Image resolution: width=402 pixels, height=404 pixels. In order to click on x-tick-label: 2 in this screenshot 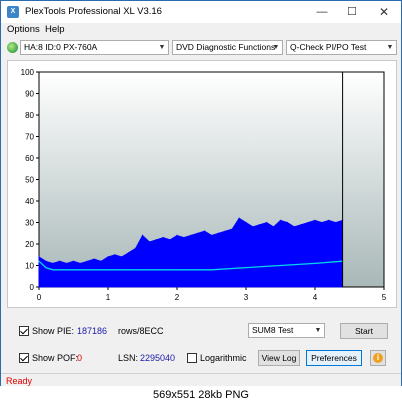, I will do `click(177, 297)`.